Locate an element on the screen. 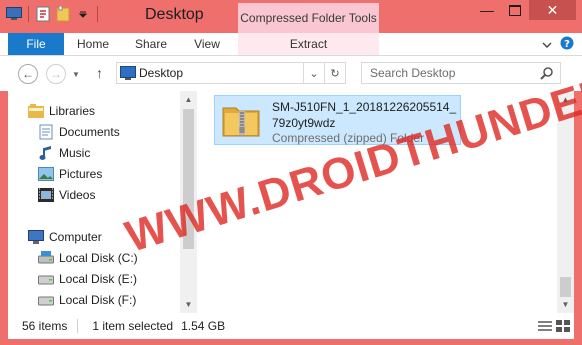 The width and height of the screenshot is (582, 345). ribbon-tabs: File Home Share View Extract ? is located at coordinates (291, 44).